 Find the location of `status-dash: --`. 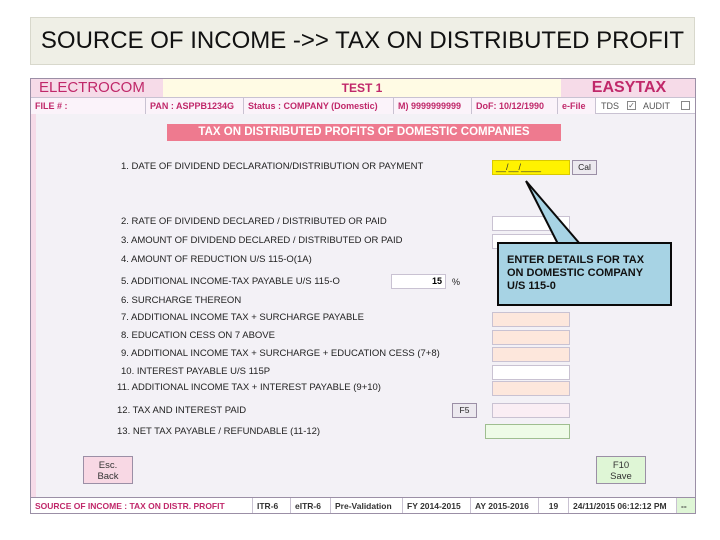

status-dash: -- is located at coordinates (686, 505).